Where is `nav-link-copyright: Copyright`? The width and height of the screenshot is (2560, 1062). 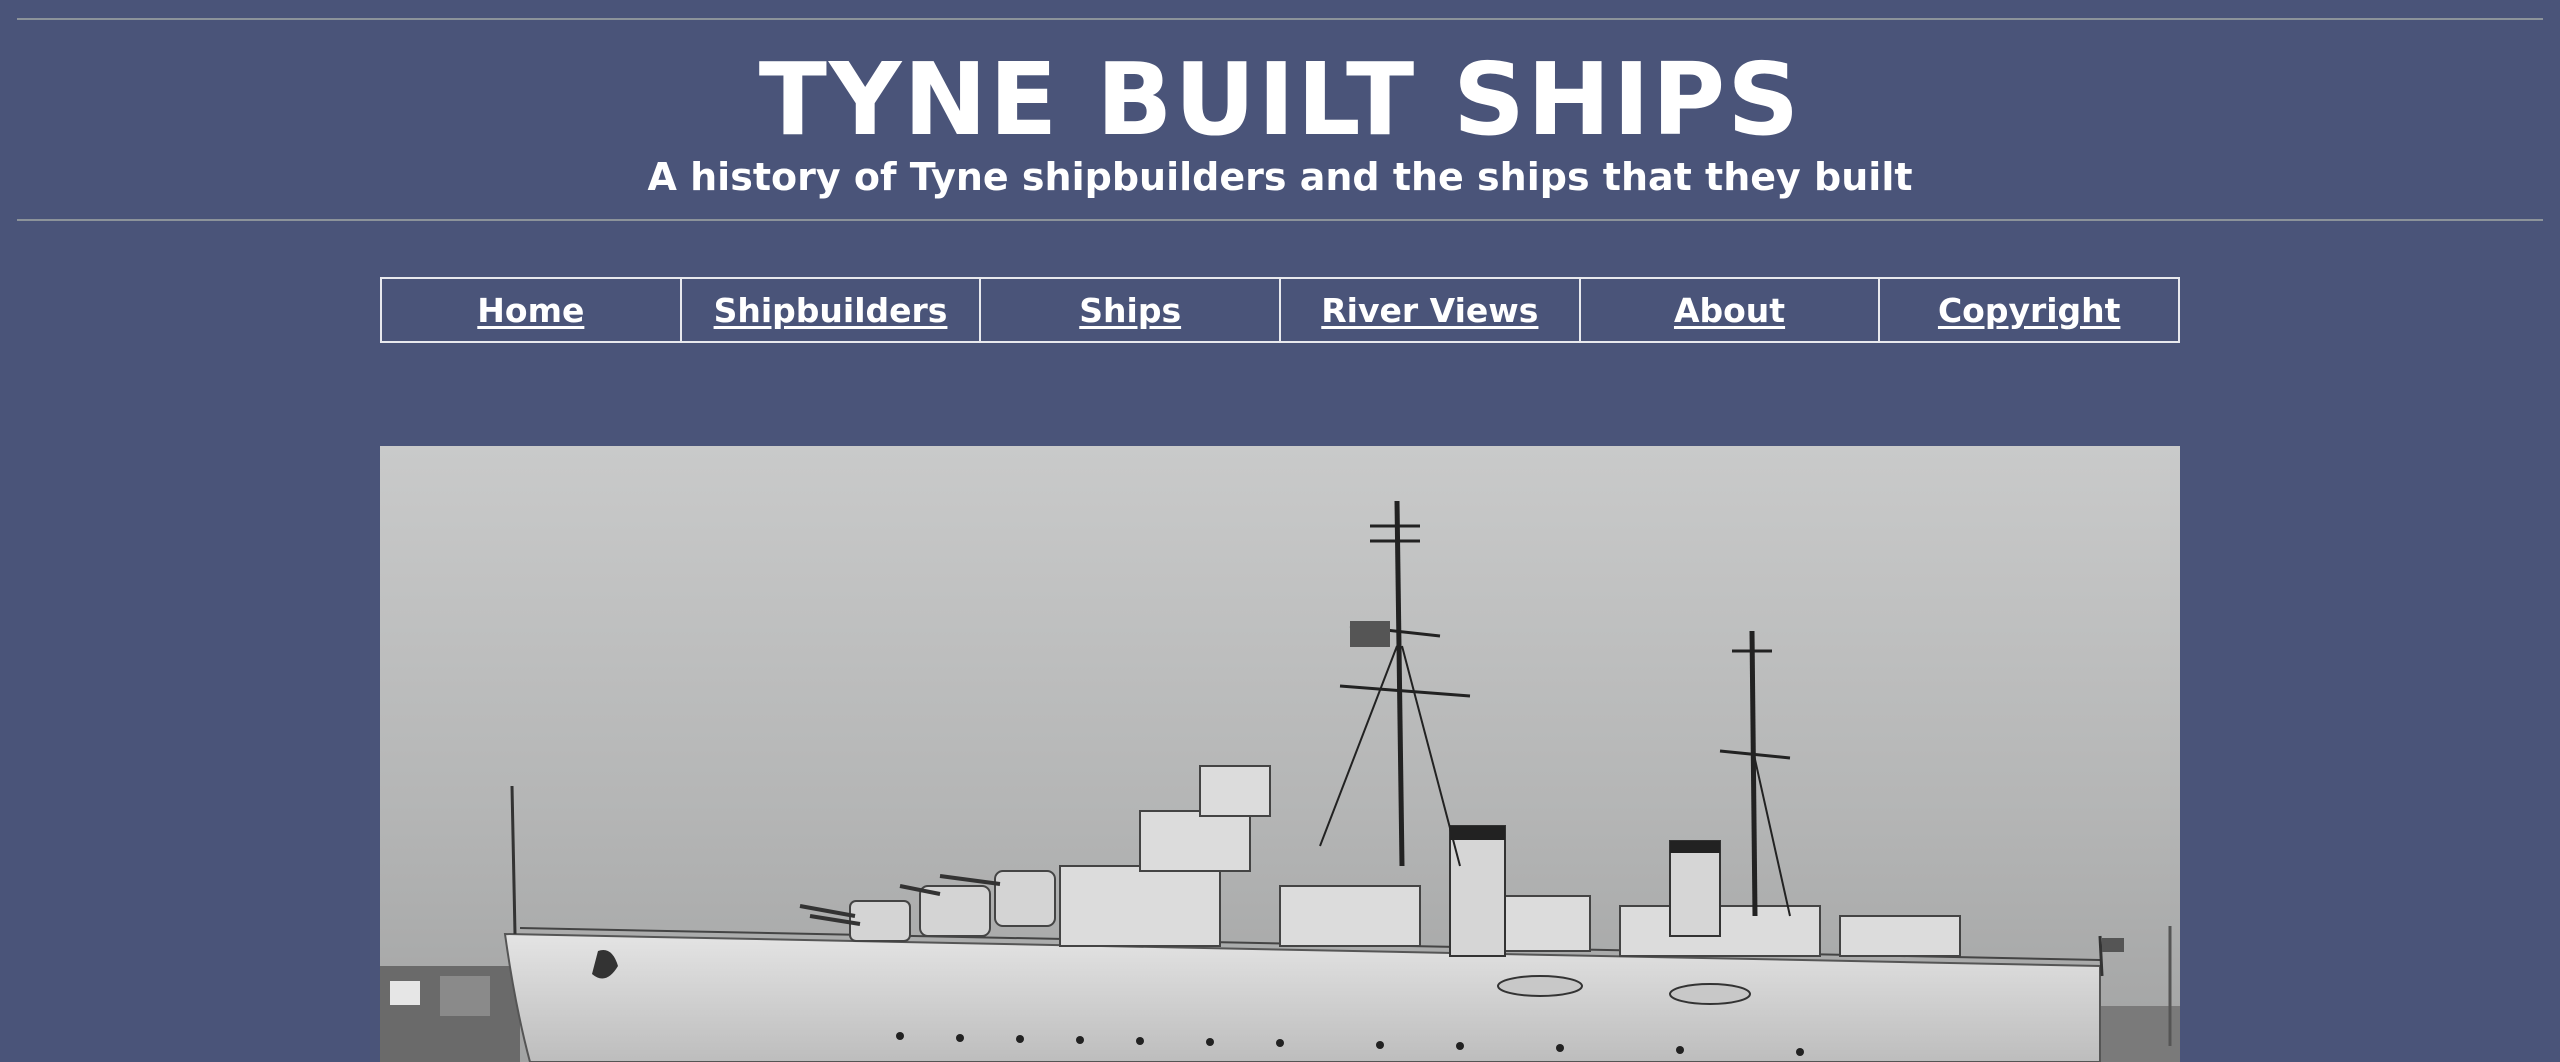
nav-link-copyright: Copyright is located at coordinates (2029, 310).